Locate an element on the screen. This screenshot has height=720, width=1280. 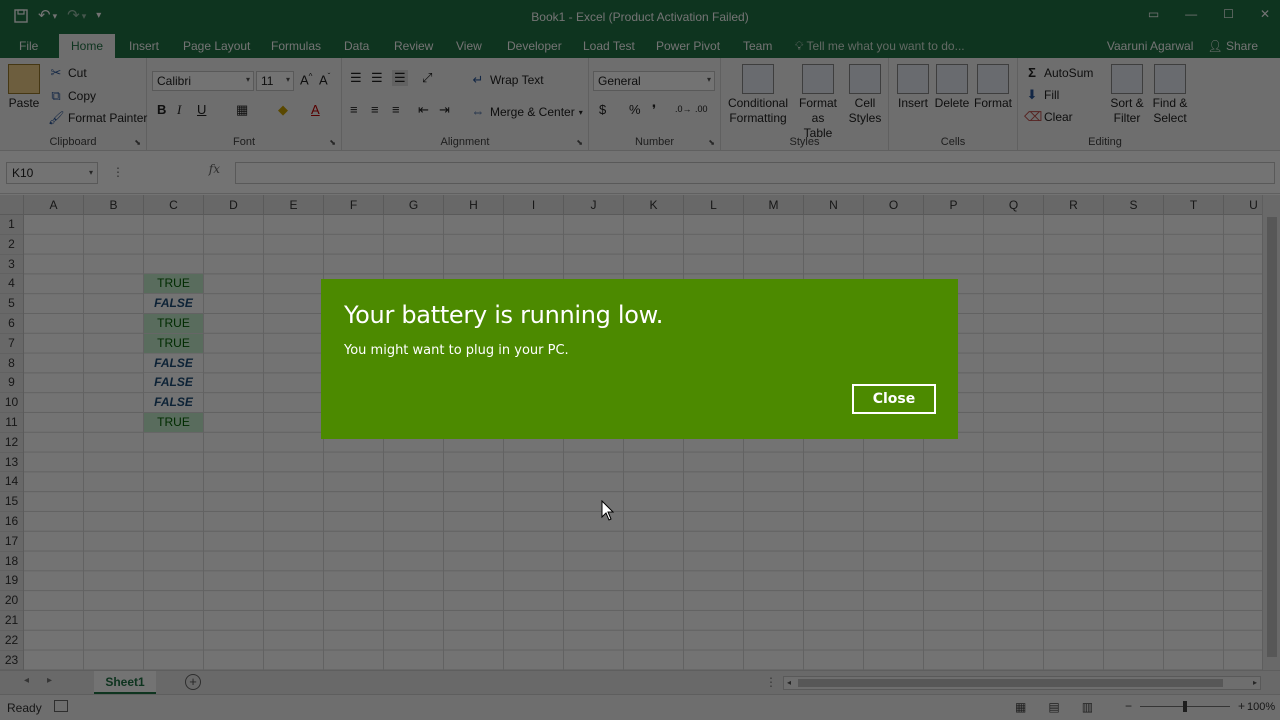
tab-view: View is located at coordinates (469, 46).